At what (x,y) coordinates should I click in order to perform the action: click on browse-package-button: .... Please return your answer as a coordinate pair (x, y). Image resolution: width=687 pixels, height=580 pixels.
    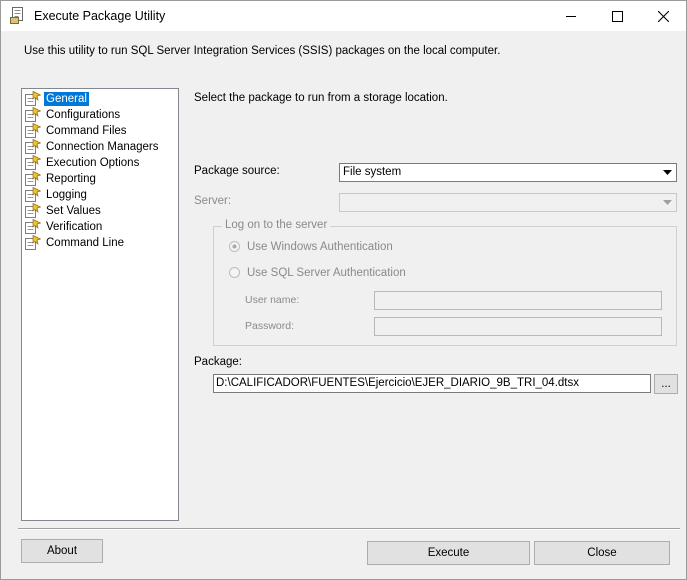
    Looking at the image, I should click on (666, 384).